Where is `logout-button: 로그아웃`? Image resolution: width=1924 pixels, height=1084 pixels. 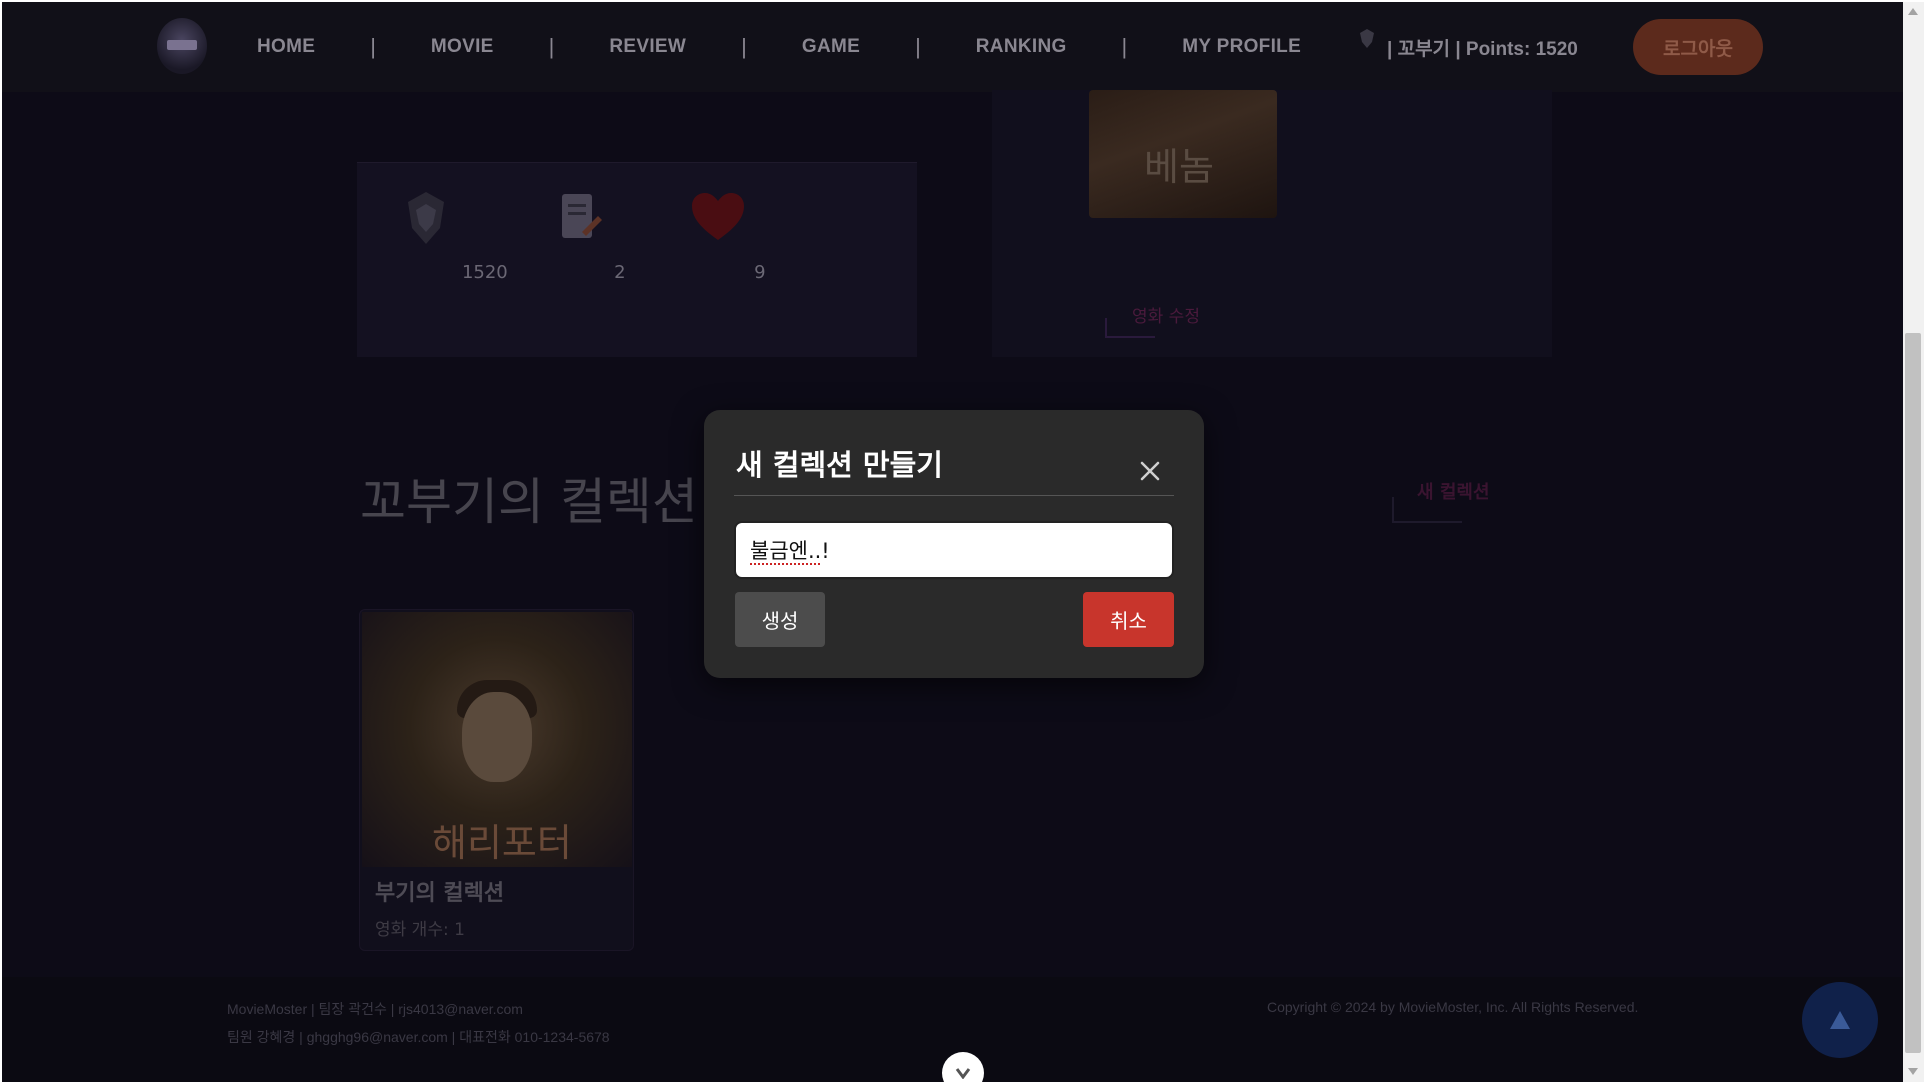
logout-button: 로그아웃 is located at coordinates (1698, 47).